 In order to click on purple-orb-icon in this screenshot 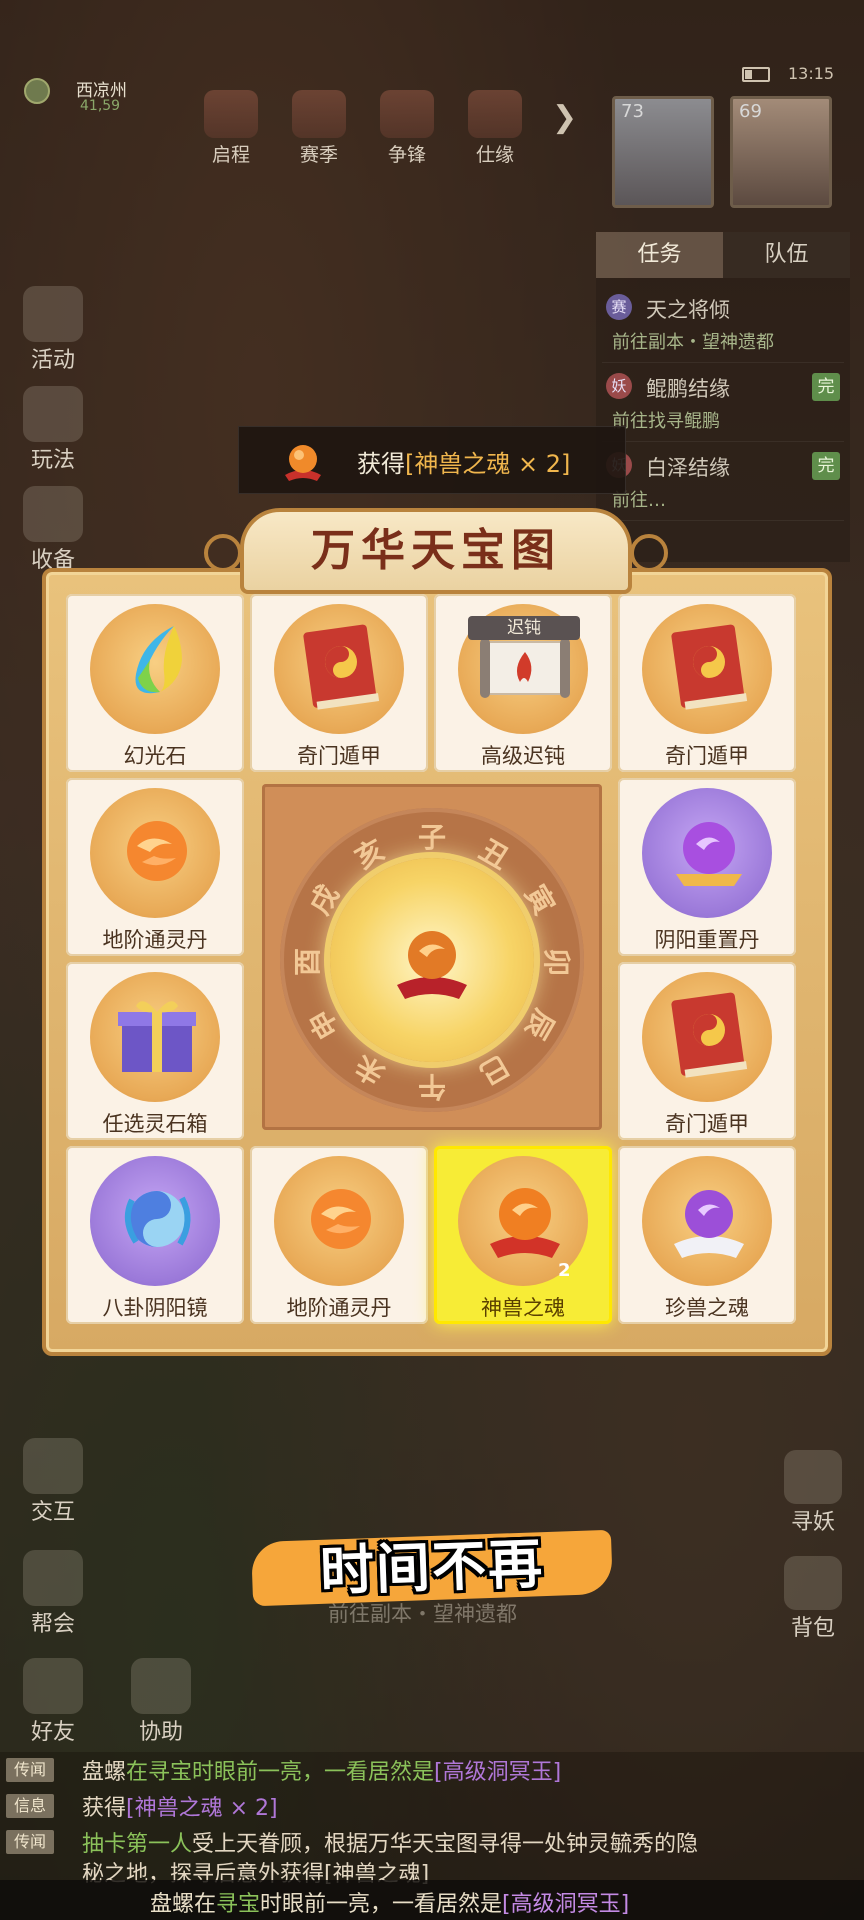, I will do `click(709, 854)`.